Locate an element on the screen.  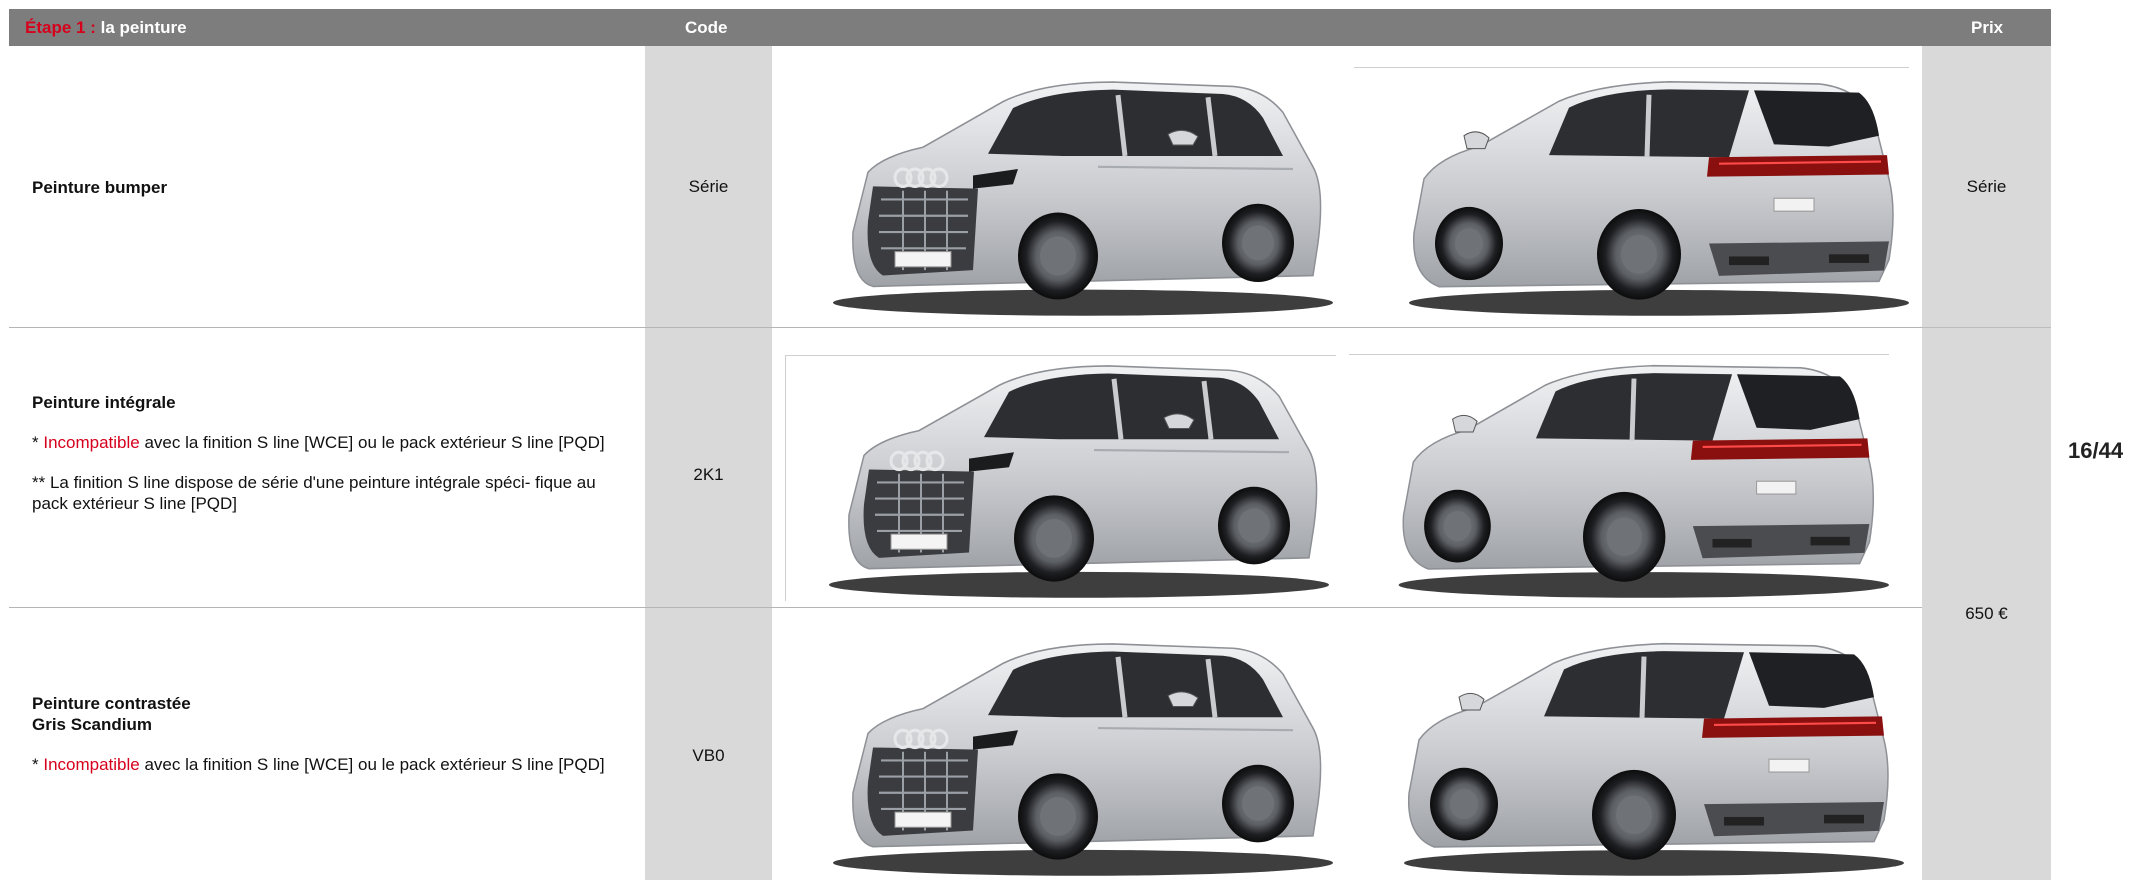
step-label: Étape 1 : is located at coordinates (60, 27).